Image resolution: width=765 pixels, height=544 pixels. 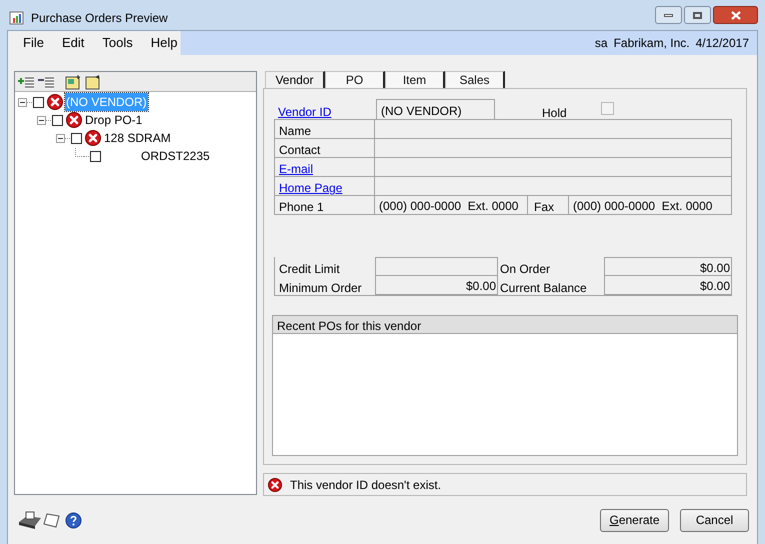 What do you see at coordinates (475, 79) in the screenshot?
I see `tab: Sales` at bounding box center [475, 79].